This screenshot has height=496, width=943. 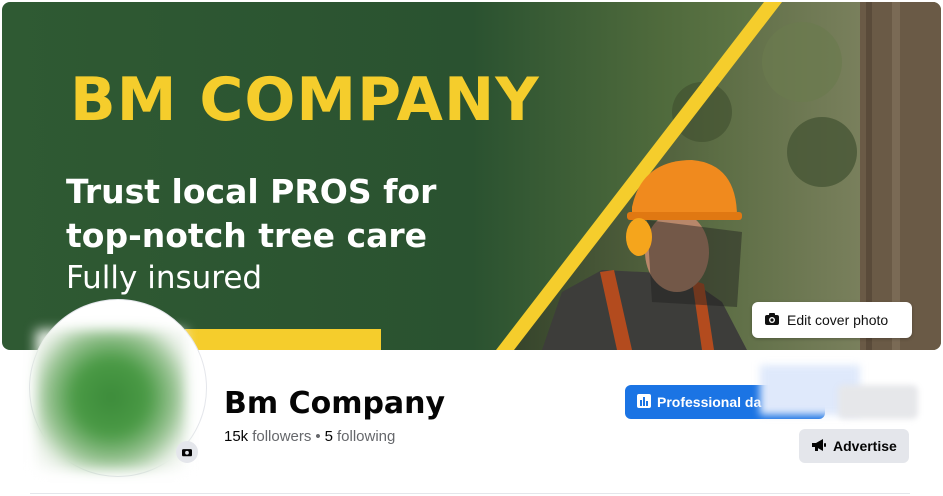 What do you see at coordinates (865, 446) in the screenshot?
I see `advertise-label: Advertise` at bounding box center [865, 446].